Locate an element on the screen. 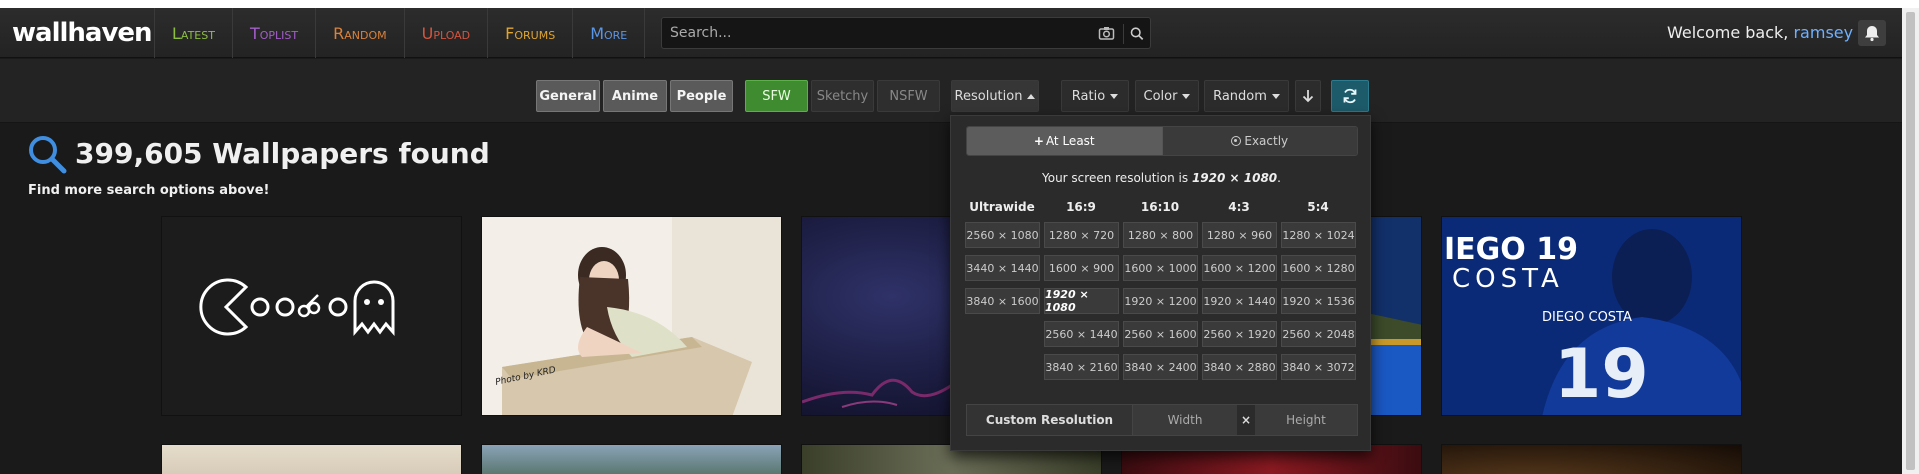 The image size is (1919, 474). col-head-4-3: 4:3 is located at coordinates (1239, 207).